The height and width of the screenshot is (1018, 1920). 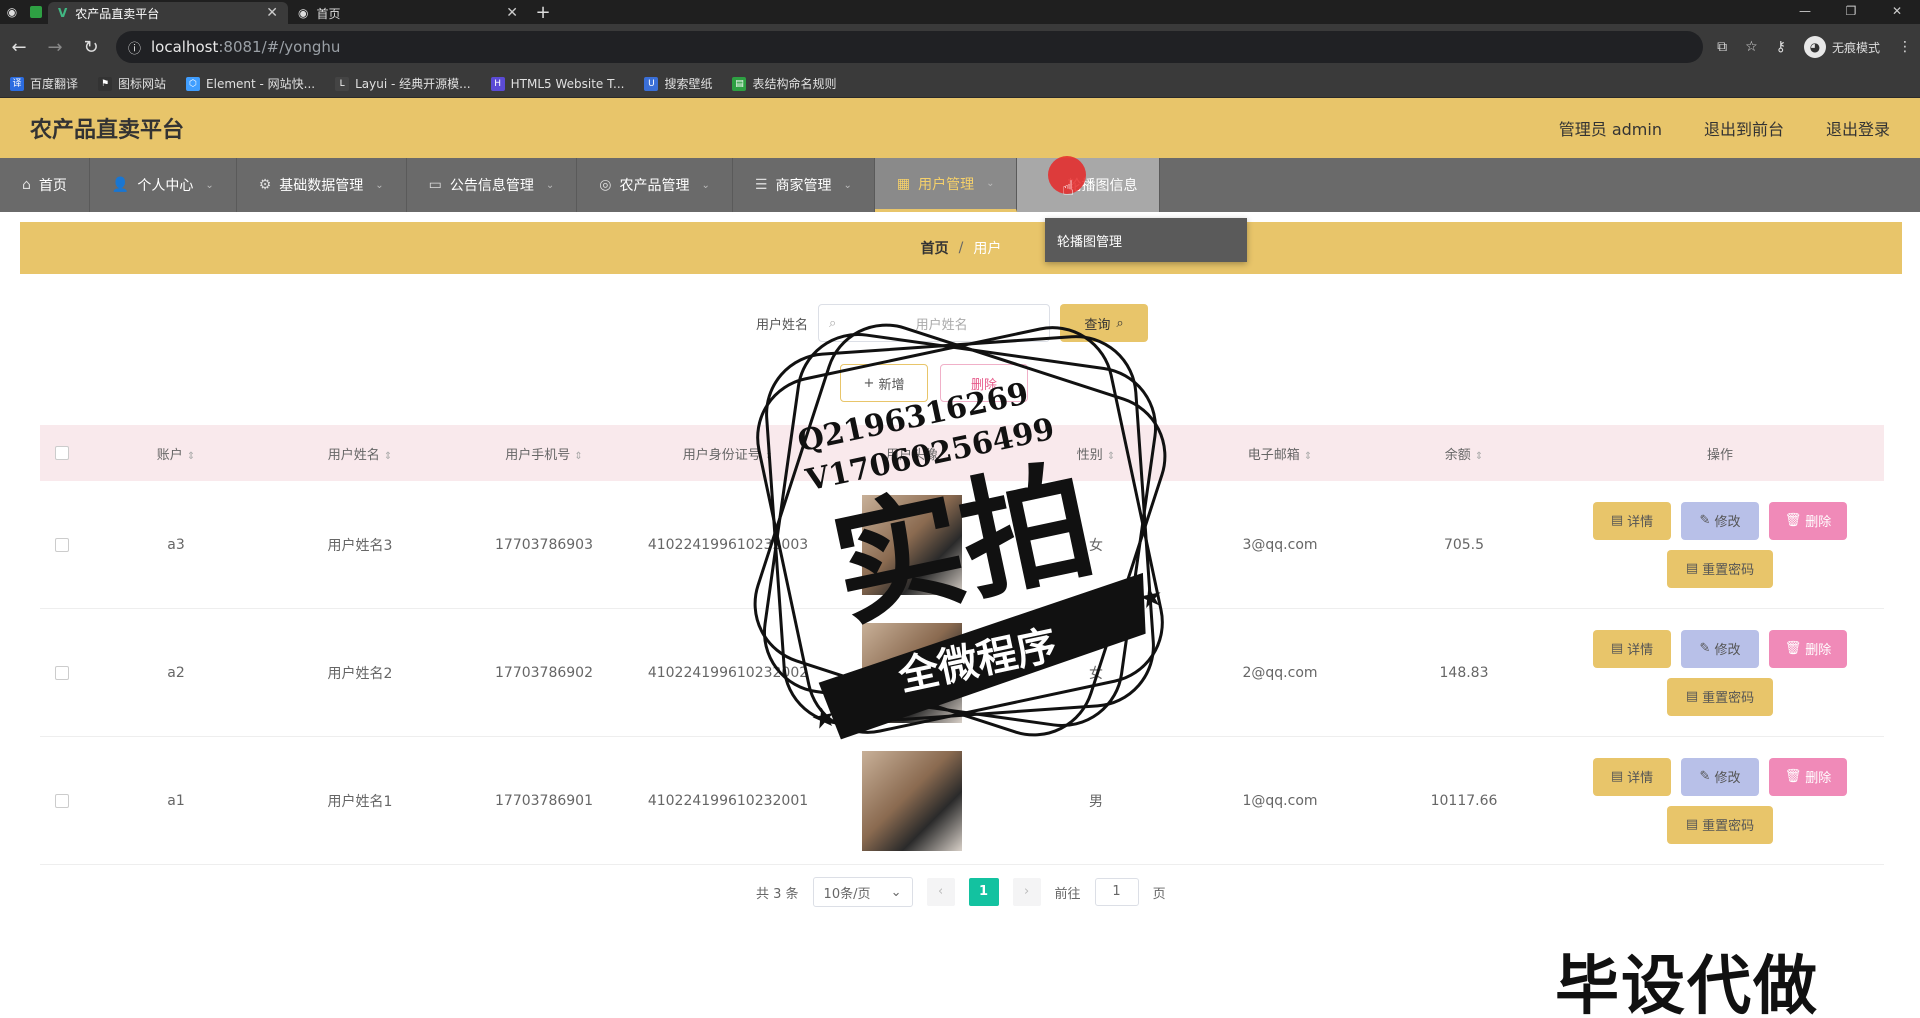 I want to click on star-icon: ☆, so click(x=1751, y=47).